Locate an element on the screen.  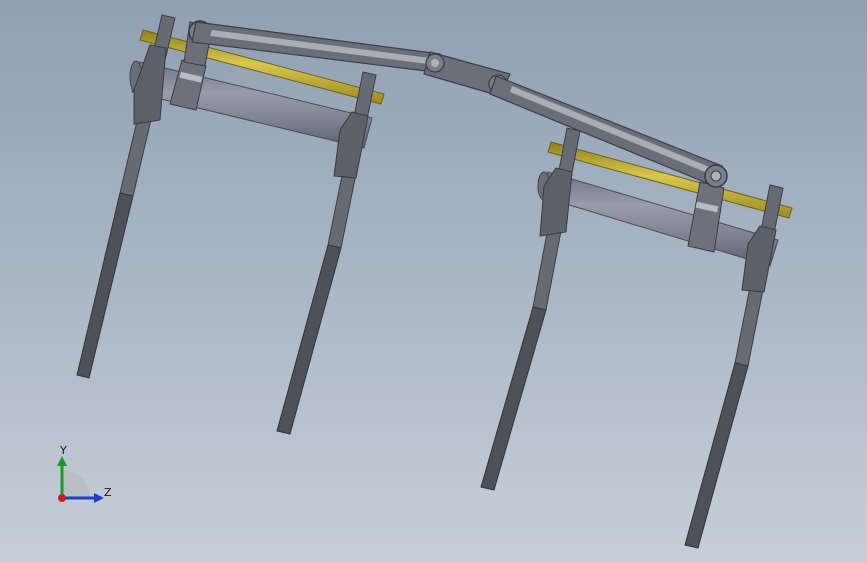
origin-dot is located at coordinates (62, 498).